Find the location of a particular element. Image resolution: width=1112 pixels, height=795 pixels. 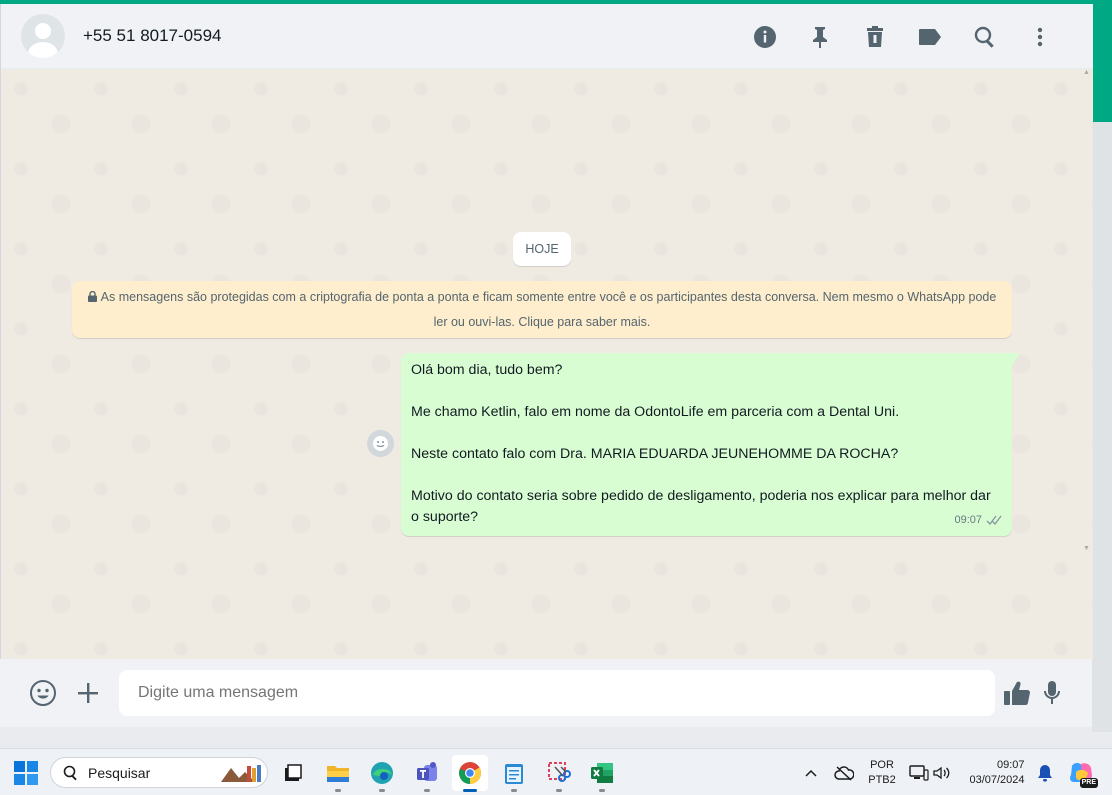

keyboard-layout: PTB2 is located at coordinates (882, 779).